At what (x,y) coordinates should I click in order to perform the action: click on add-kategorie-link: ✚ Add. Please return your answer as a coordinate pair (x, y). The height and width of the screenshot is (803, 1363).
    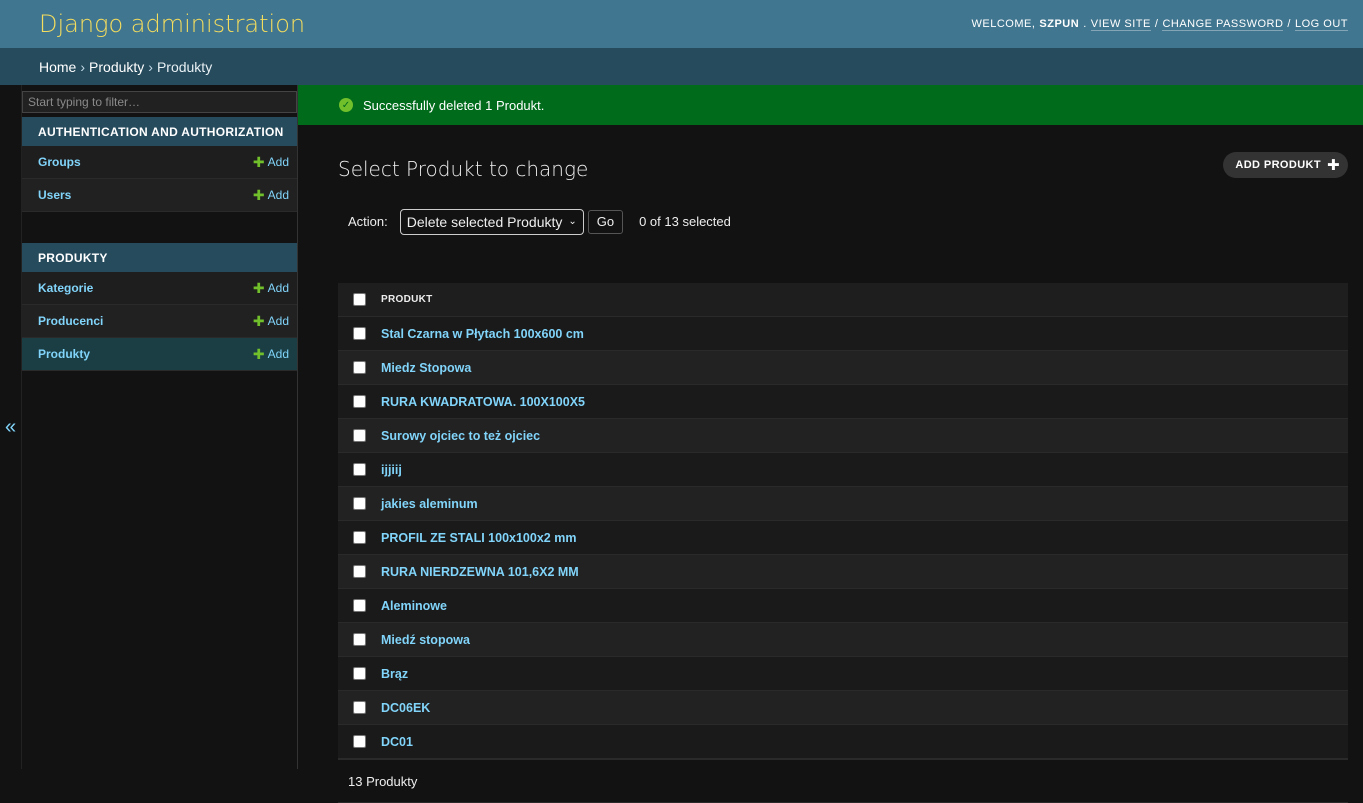
    Looking at the image, I should click on (271, 288).